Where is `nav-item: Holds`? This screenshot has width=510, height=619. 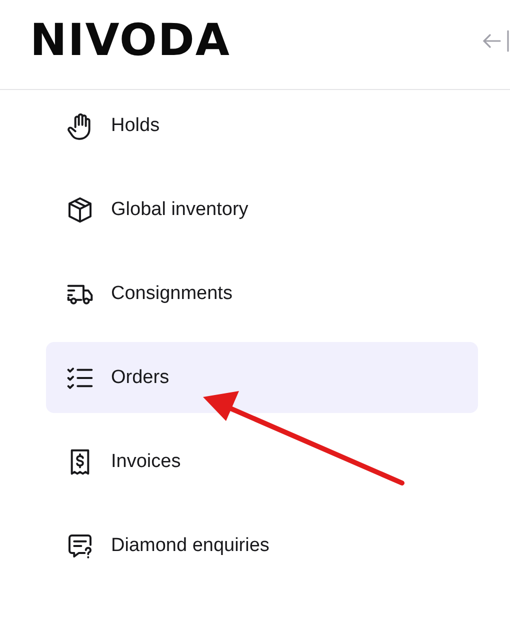
nav-item: Holds is located at coordinates (262, 125).